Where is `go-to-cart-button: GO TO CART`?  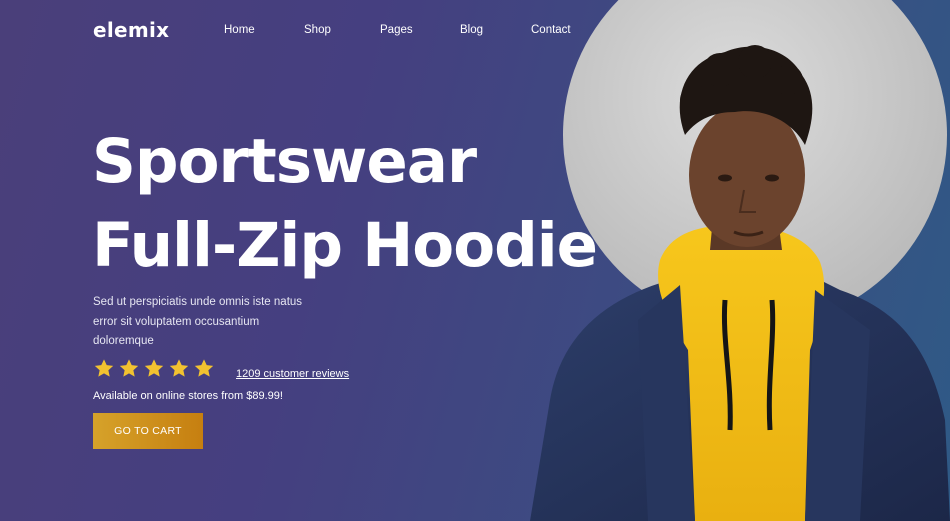 go-to-cart-button: GO TO CART is located at coordinates (148, 431).